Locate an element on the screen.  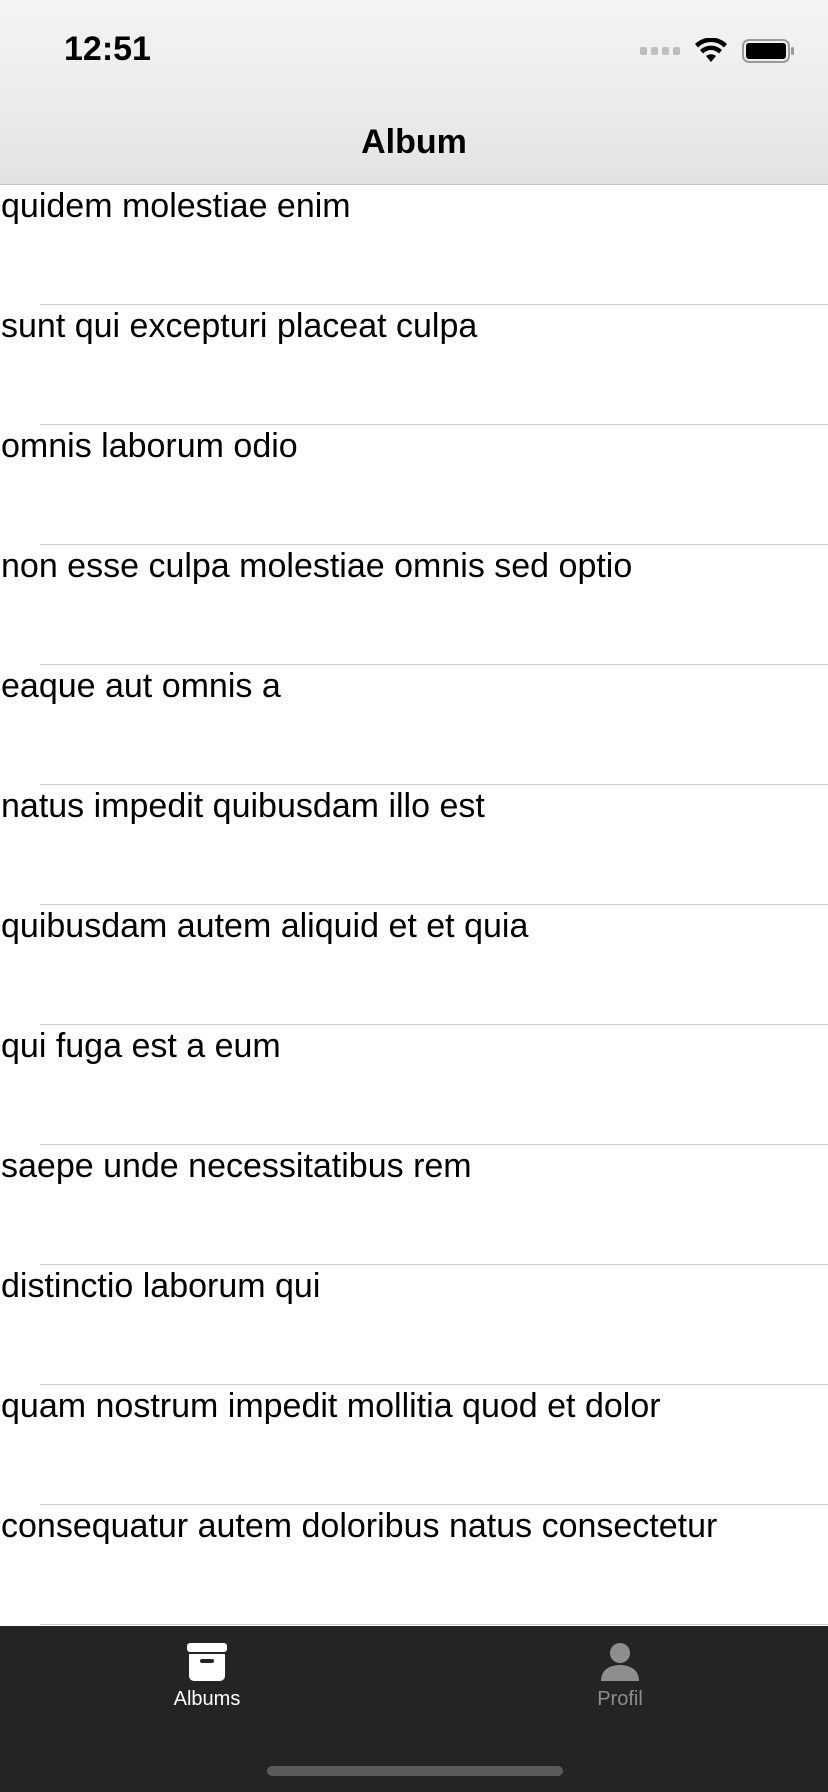
status-icons is located at coordinates (718, 51).